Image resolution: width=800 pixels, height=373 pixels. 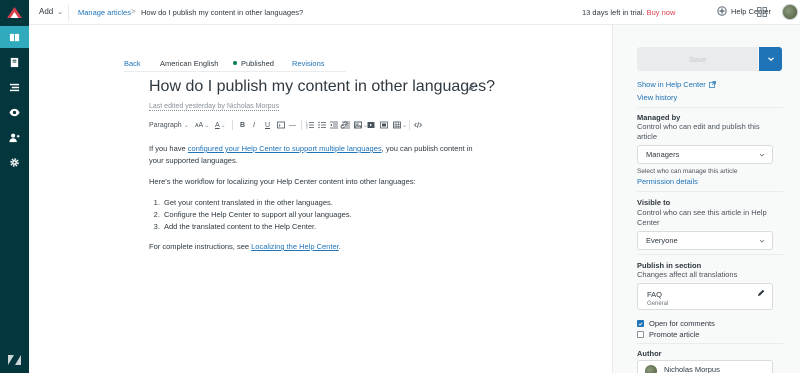 I want to click on show-in-help-center-link: Show in Help Center, so click(x=676, y=84).